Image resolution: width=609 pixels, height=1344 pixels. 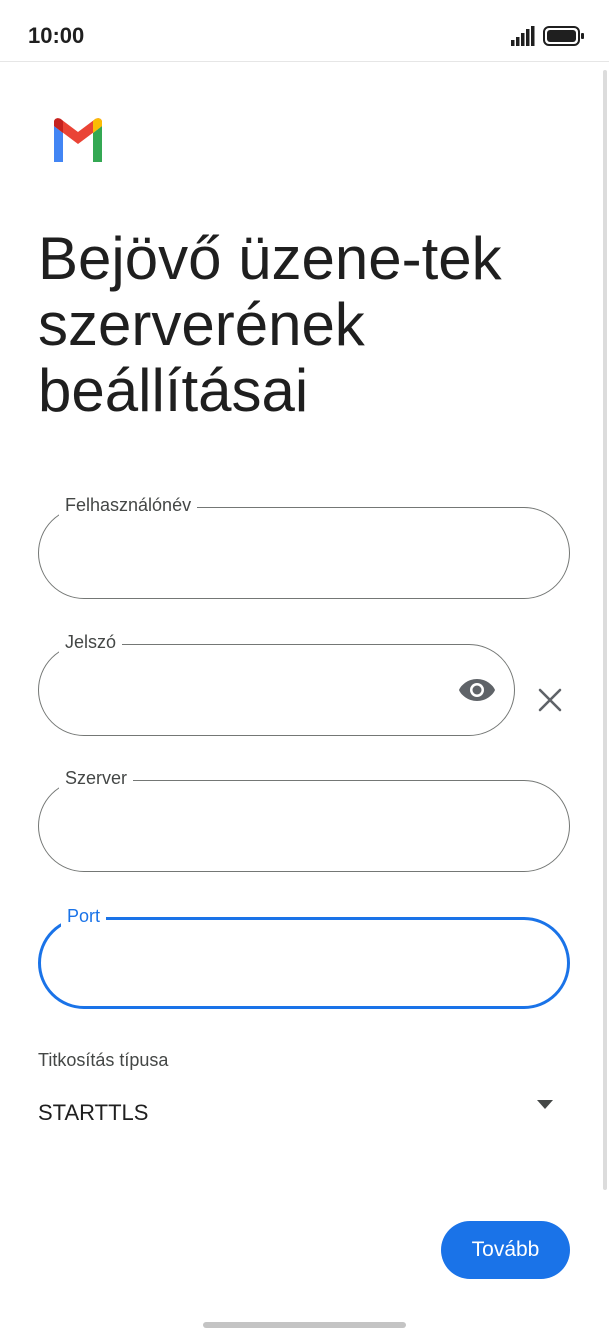 What do you see at coordinates (93, 1112) in the screenshot?
I see `encryption-value: STARTTLS` at bounding box center [93, 1112].